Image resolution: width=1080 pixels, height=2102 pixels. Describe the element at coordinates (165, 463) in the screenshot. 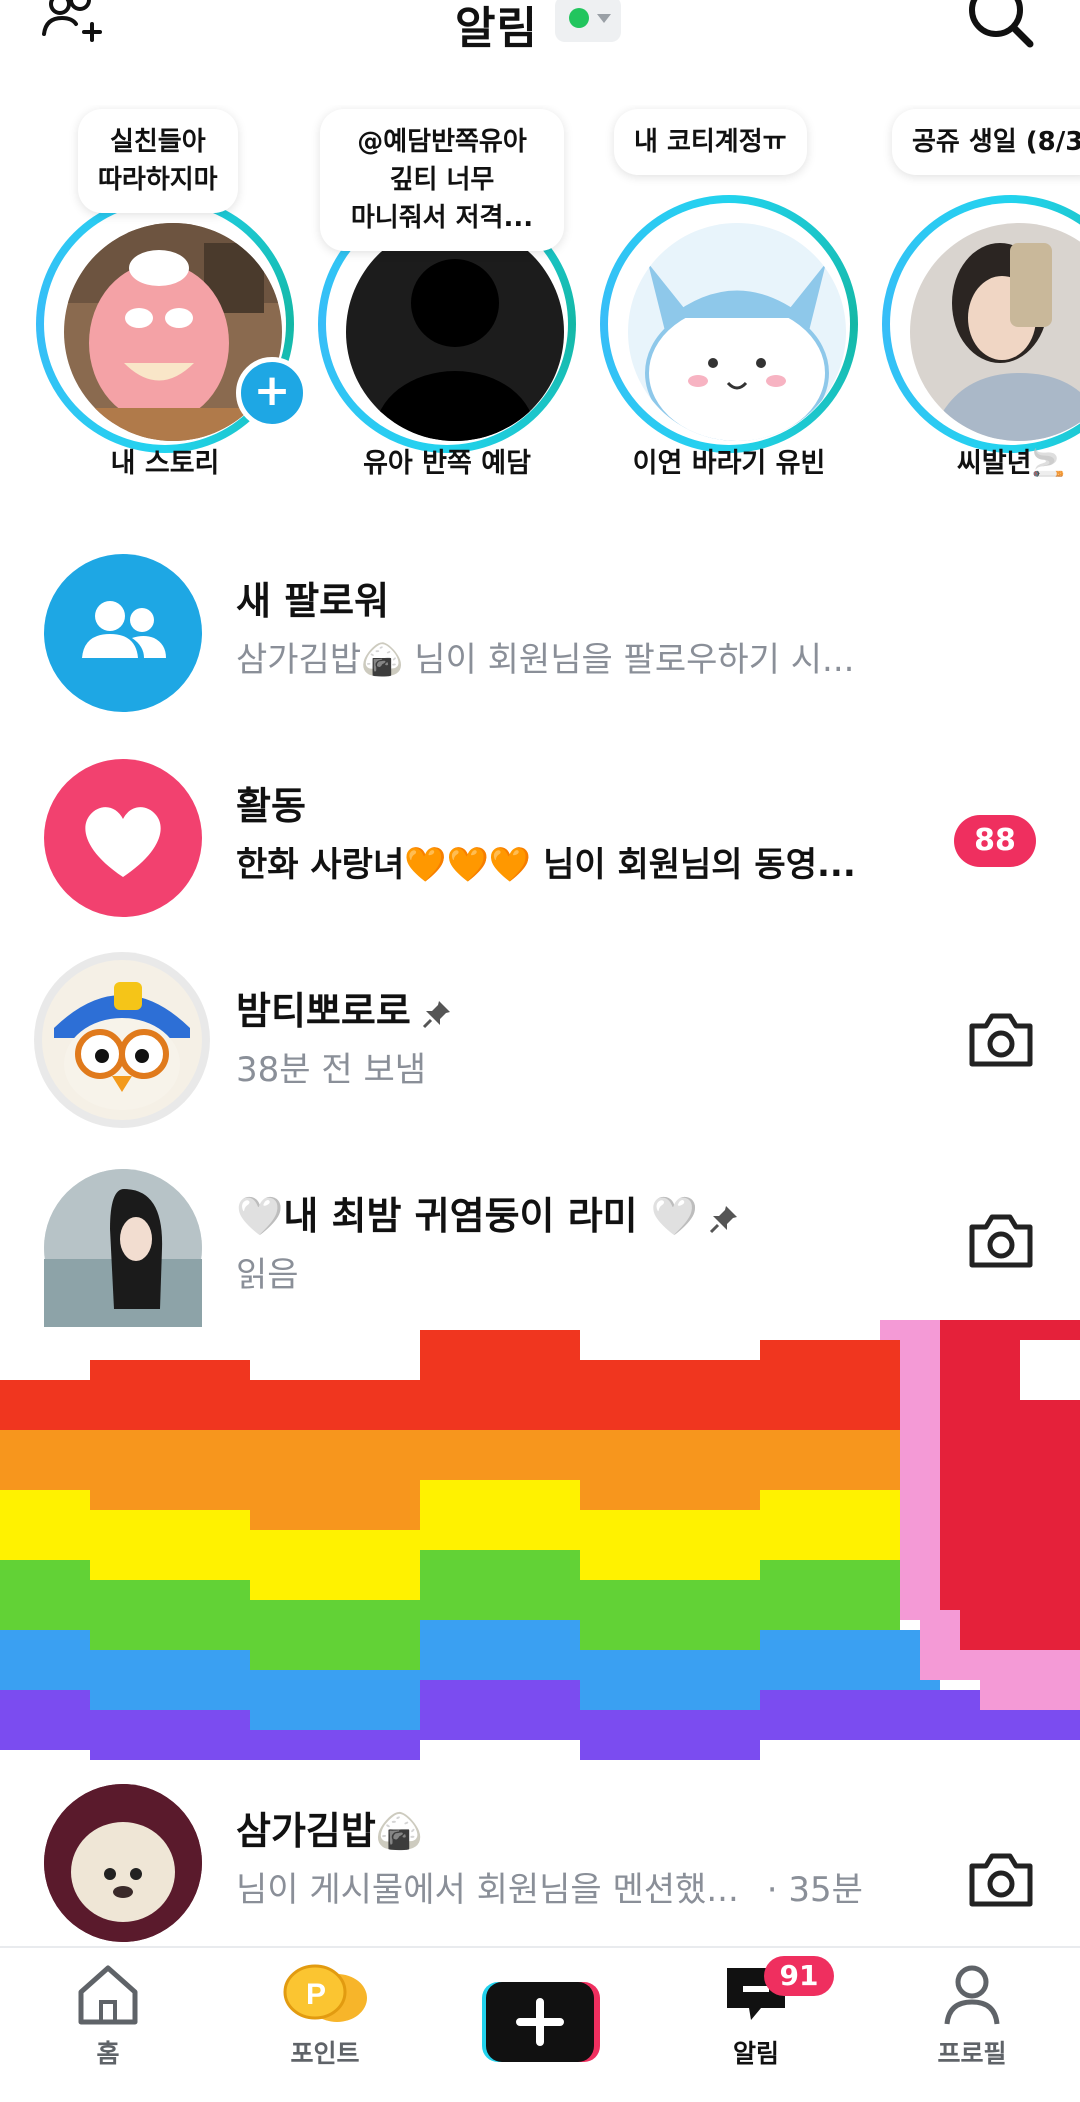

I see `story-name: 내 스토리` at that location.